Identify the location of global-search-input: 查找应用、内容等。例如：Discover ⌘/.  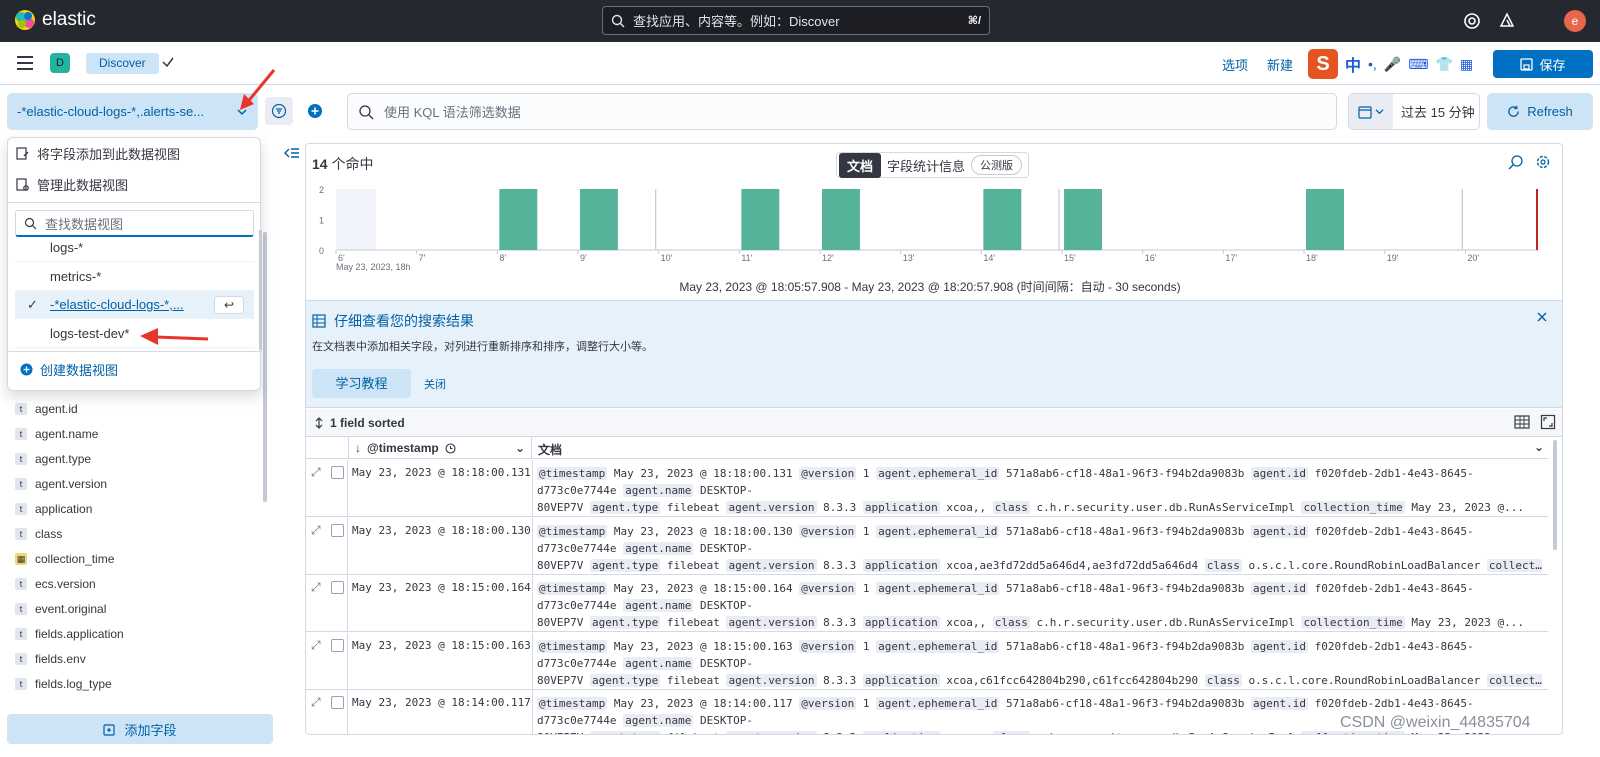
(796, 20).